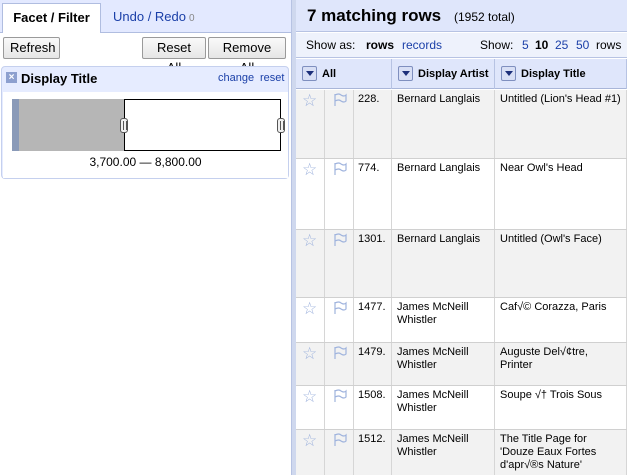  I want to click on show-as-label: Show as:, so click(331, 45).